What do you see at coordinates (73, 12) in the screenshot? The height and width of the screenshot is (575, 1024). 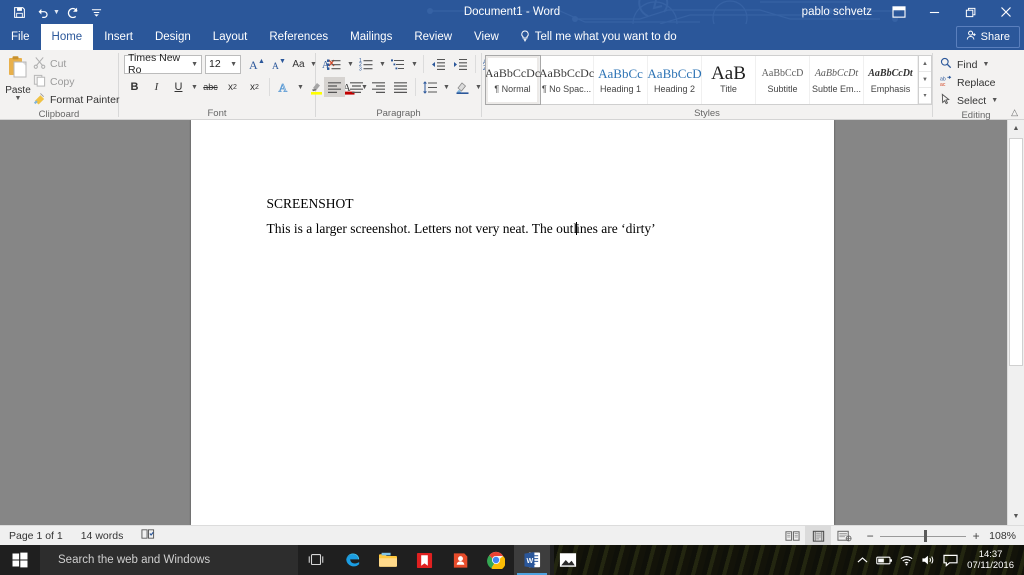 I see `redo-icon` at bounding box center [73, 12].